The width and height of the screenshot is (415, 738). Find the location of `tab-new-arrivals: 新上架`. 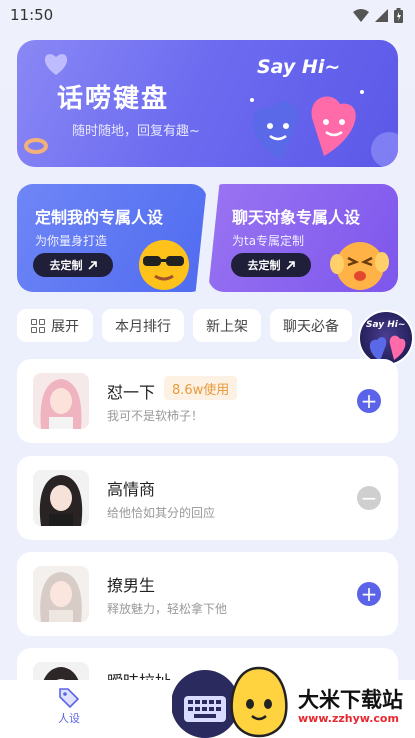

tab-new-arrivals: 新上架 is located at coordinates (227, 325).